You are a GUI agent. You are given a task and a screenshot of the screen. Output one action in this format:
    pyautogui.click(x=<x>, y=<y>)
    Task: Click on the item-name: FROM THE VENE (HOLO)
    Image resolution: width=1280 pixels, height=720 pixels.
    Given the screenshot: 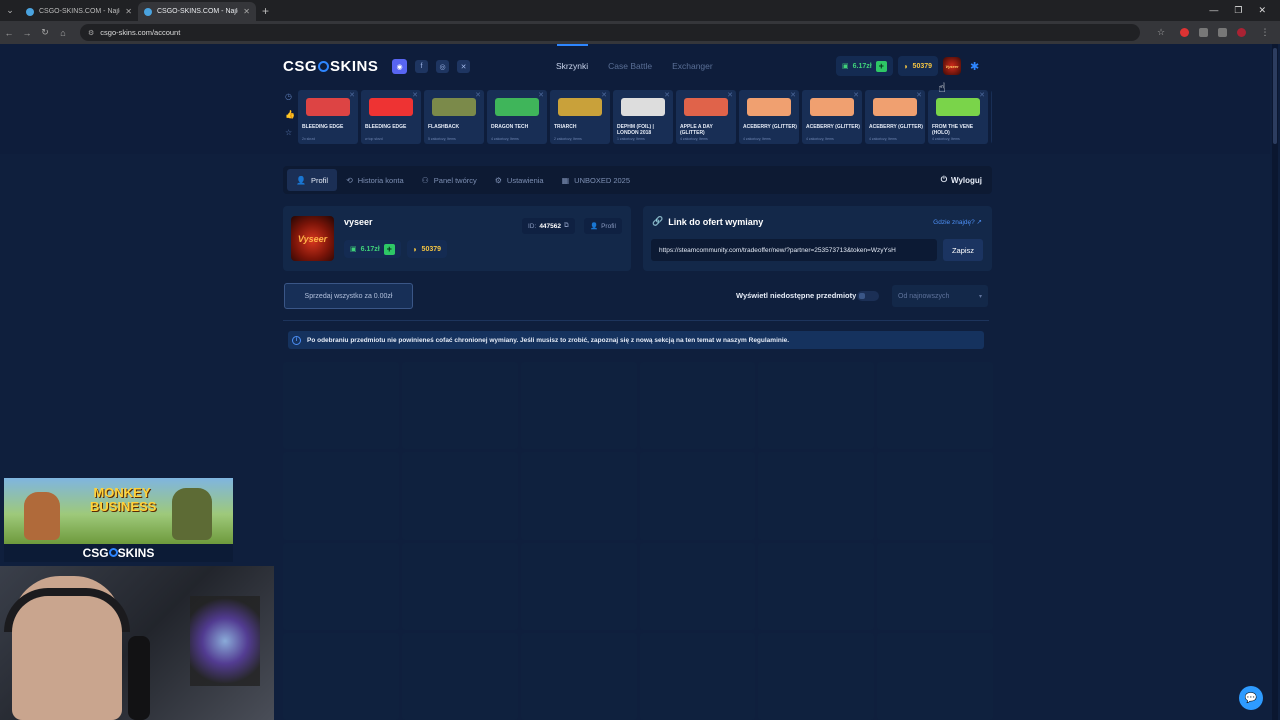 What is the action you would take?
    pyautogui.click(x=953, y=130)
    